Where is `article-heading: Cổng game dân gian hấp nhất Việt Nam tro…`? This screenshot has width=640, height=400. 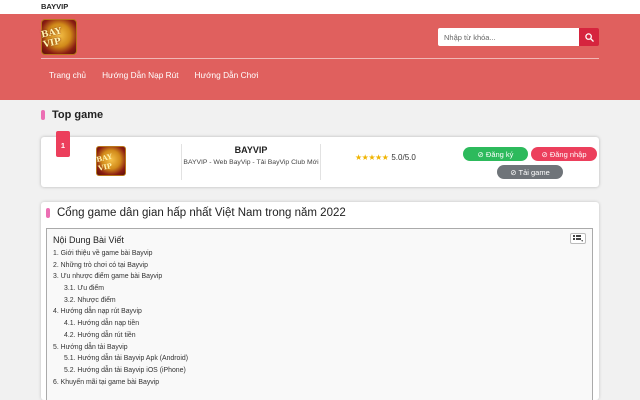 article-heading: Cổng game dân gian hấp nhất Việt Nam tro… is located at coordinates (196, 213).